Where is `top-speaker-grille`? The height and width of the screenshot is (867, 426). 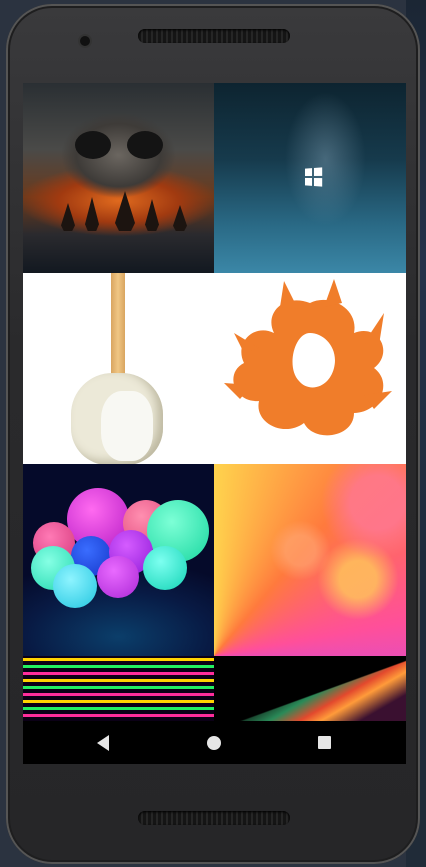
top-speaker-grille is located at coordinates (214, 36).